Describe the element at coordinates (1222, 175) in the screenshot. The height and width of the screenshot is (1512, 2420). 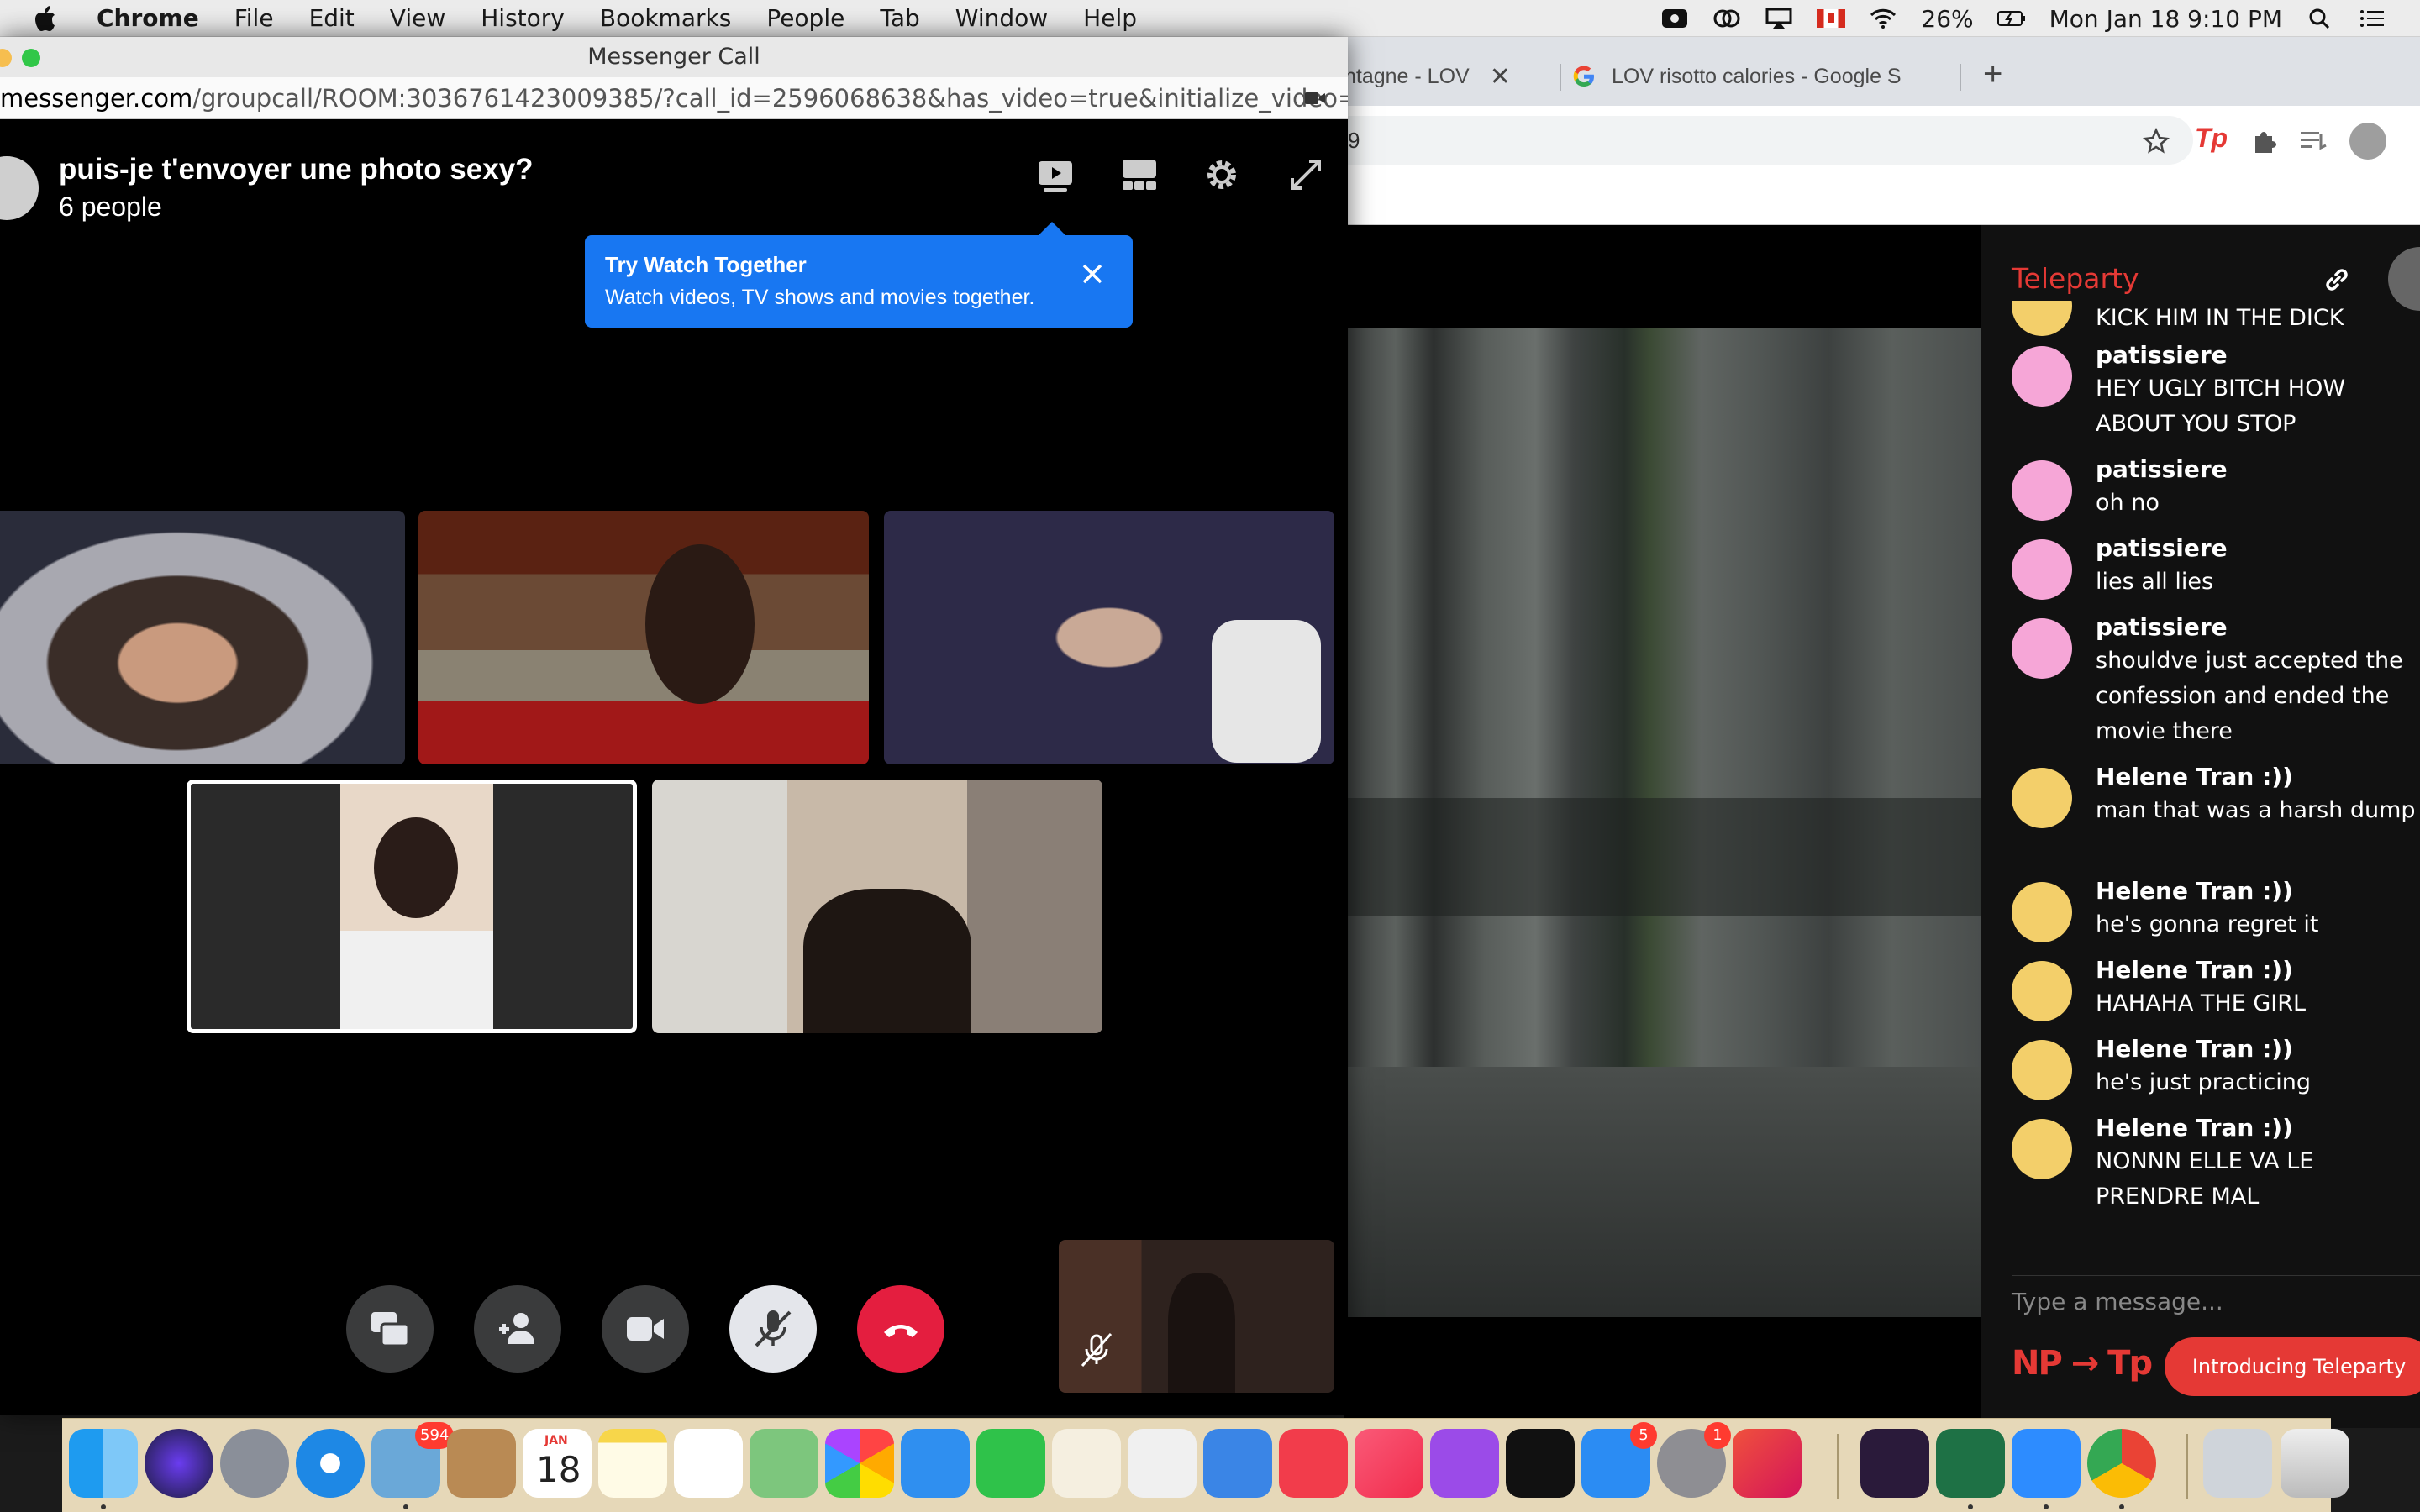
I see `settings-gear-icon` at that location.